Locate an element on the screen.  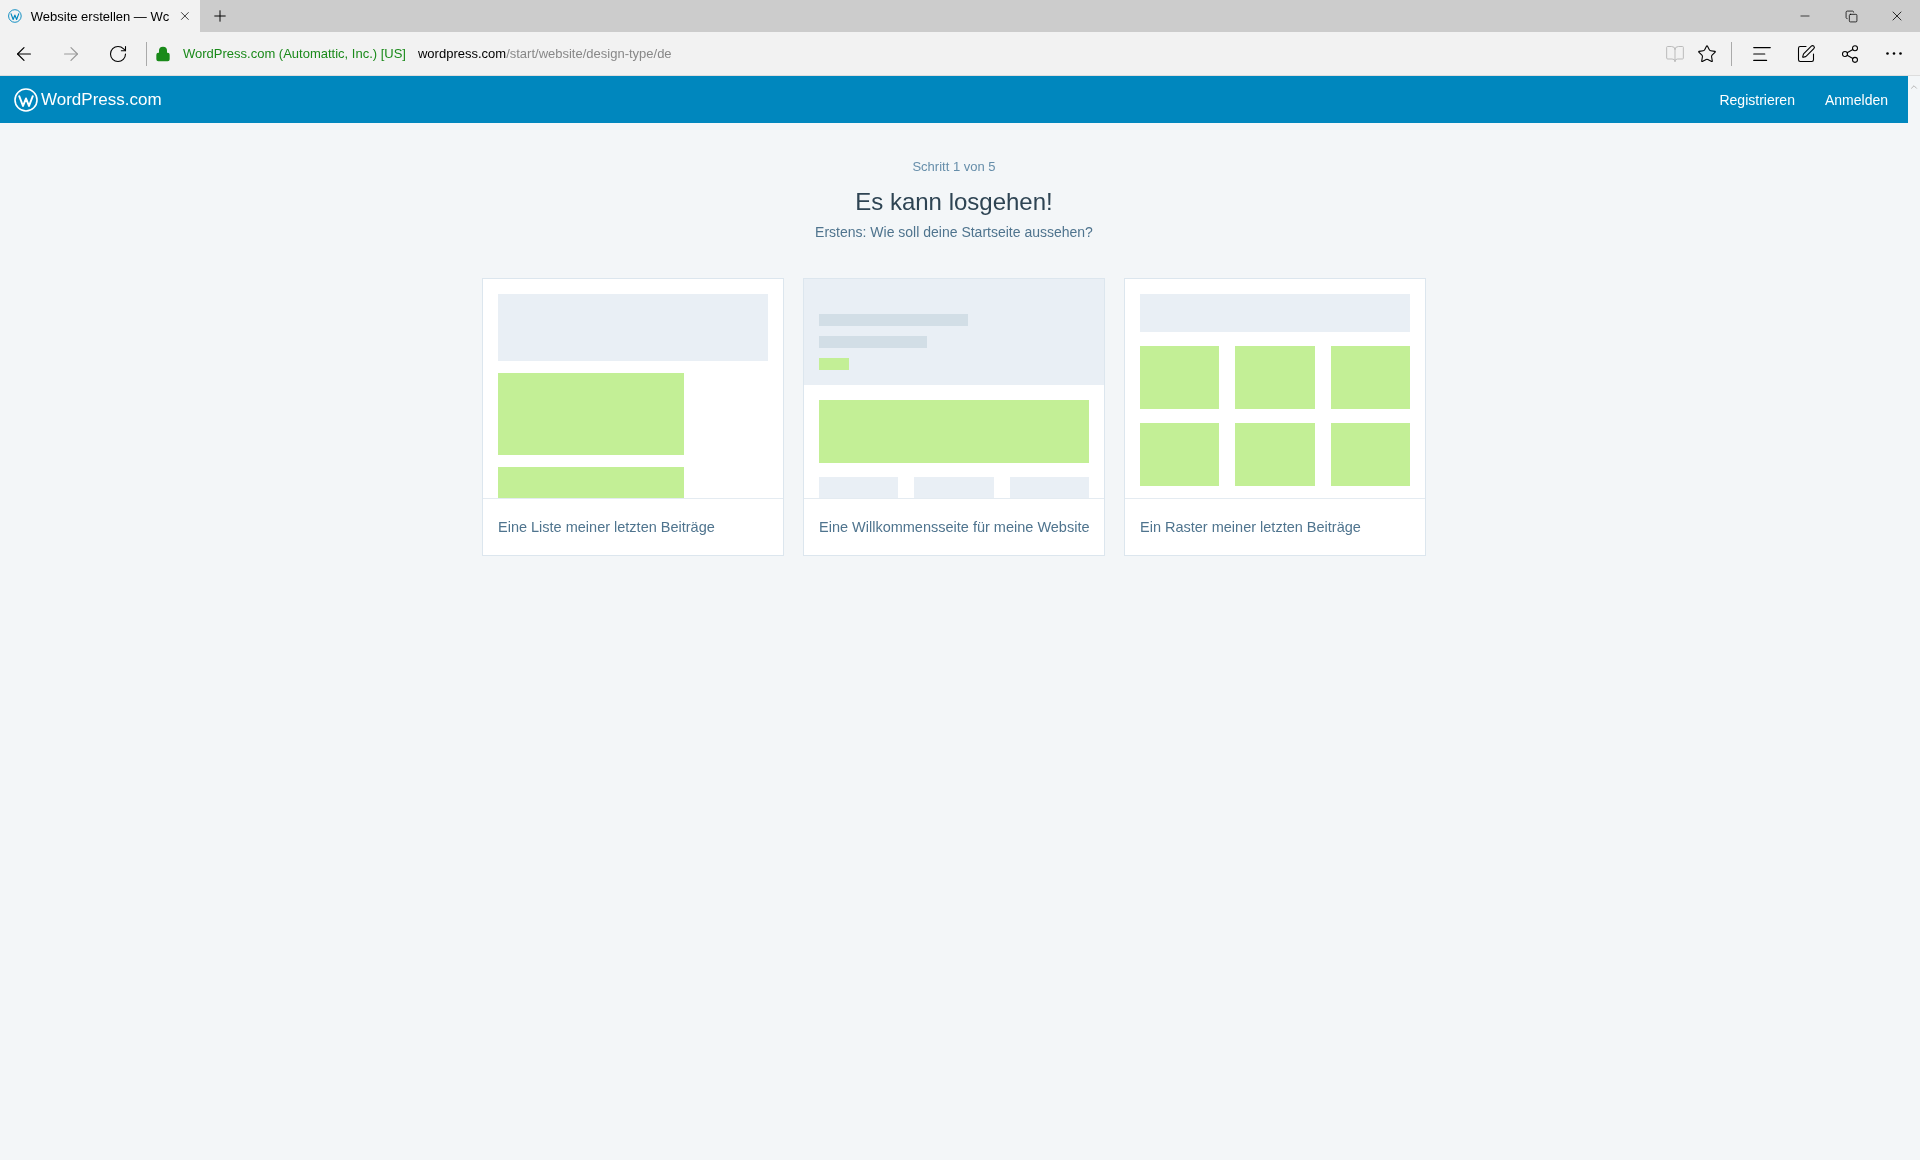
nav-link: Anmelden is located at coordinates (1856, 99).